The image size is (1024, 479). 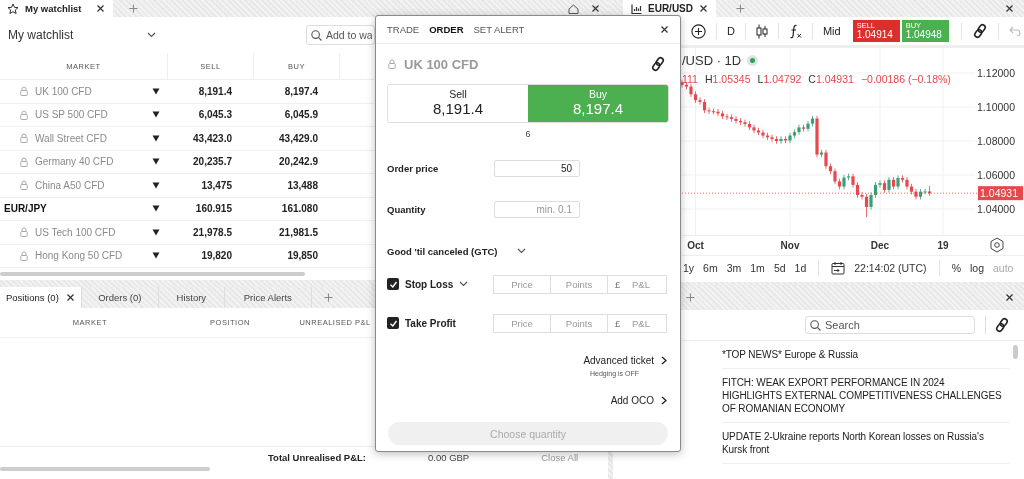 I want to click on axis-label: 1.10000, so click(x=996, y=107).